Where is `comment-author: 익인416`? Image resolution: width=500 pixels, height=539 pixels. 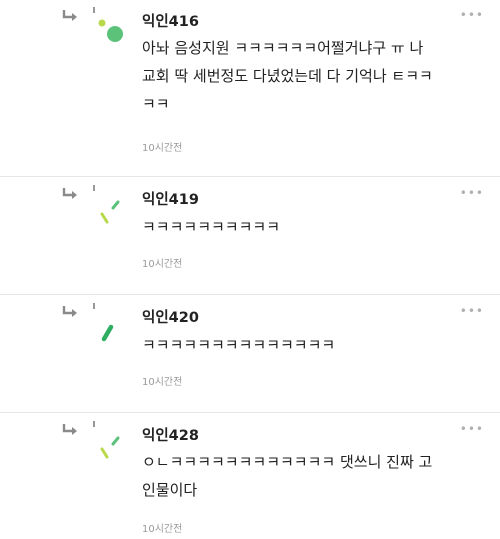
comment-author: 익인416 is located at coordinates (170, 20).